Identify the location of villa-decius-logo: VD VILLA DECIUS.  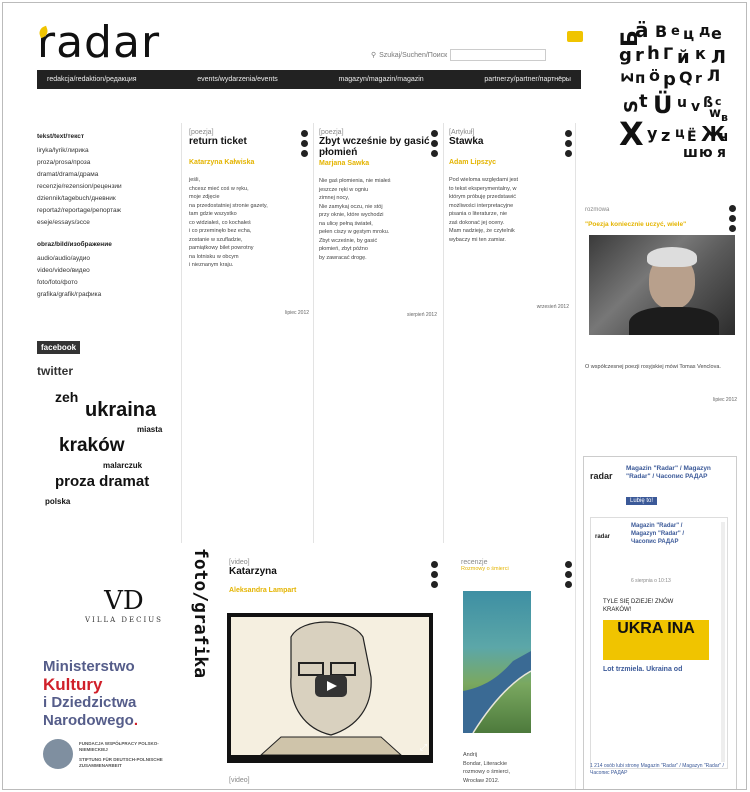
(124, 605).